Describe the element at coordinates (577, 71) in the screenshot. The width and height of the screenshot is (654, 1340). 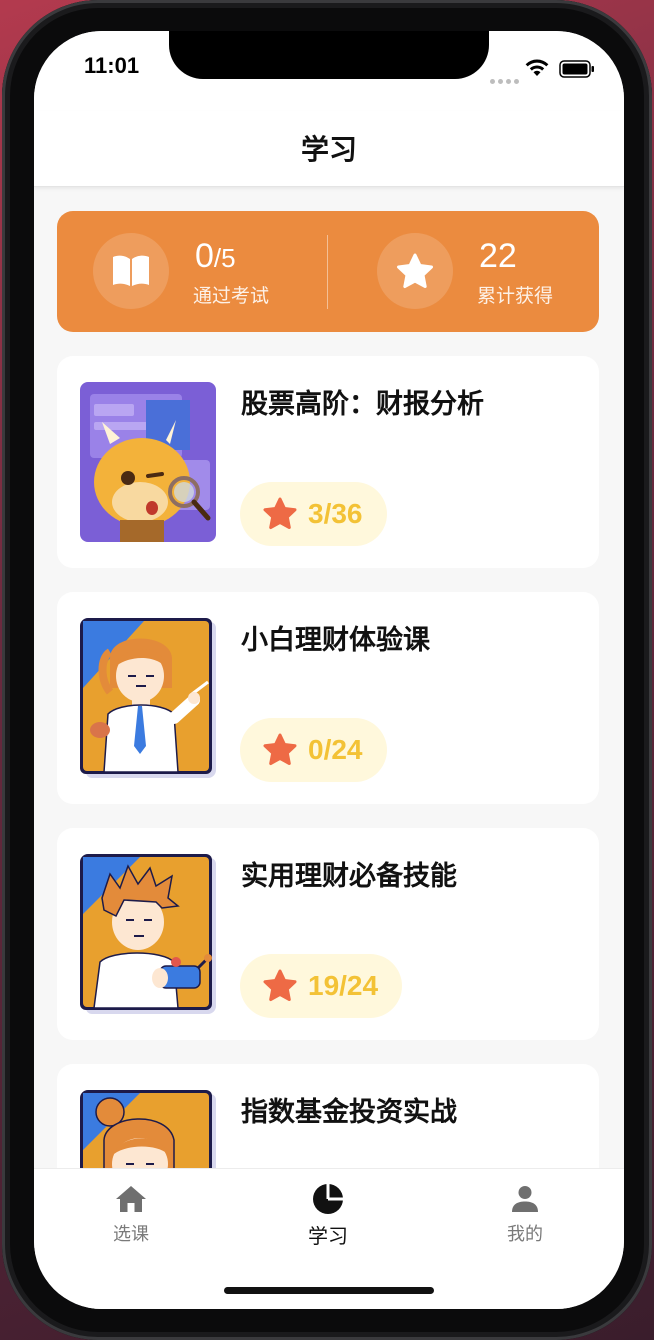
I see `battery-icon` at that location.